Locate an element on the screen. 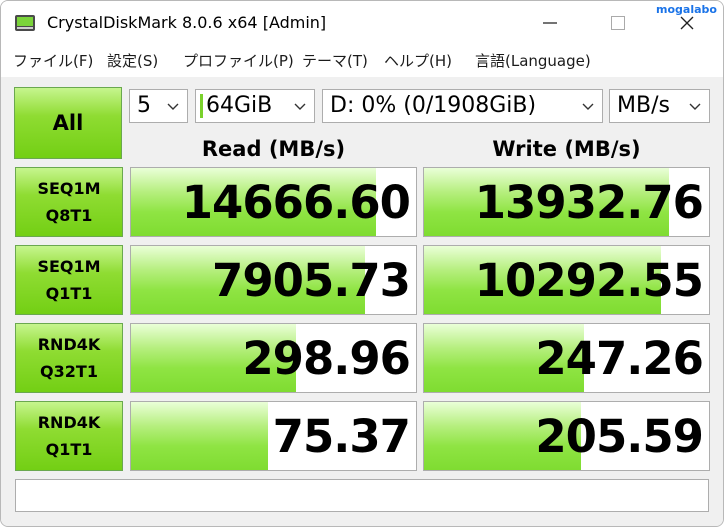 This screenshot has height=527, width=724. drive-select: D: 0% (0/1908GiB) is located at coordinates (462, 106).